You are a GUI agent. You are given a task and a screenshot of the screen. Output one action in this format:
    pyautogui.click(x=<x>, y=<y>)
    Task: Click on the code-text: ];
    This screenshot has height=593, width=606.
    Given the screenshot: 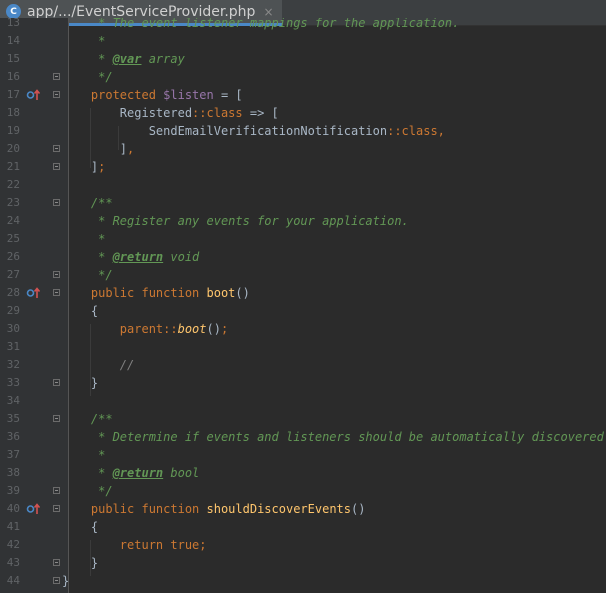 What is the action you would take?
    pyautogui.click(x=83, y=167)
    